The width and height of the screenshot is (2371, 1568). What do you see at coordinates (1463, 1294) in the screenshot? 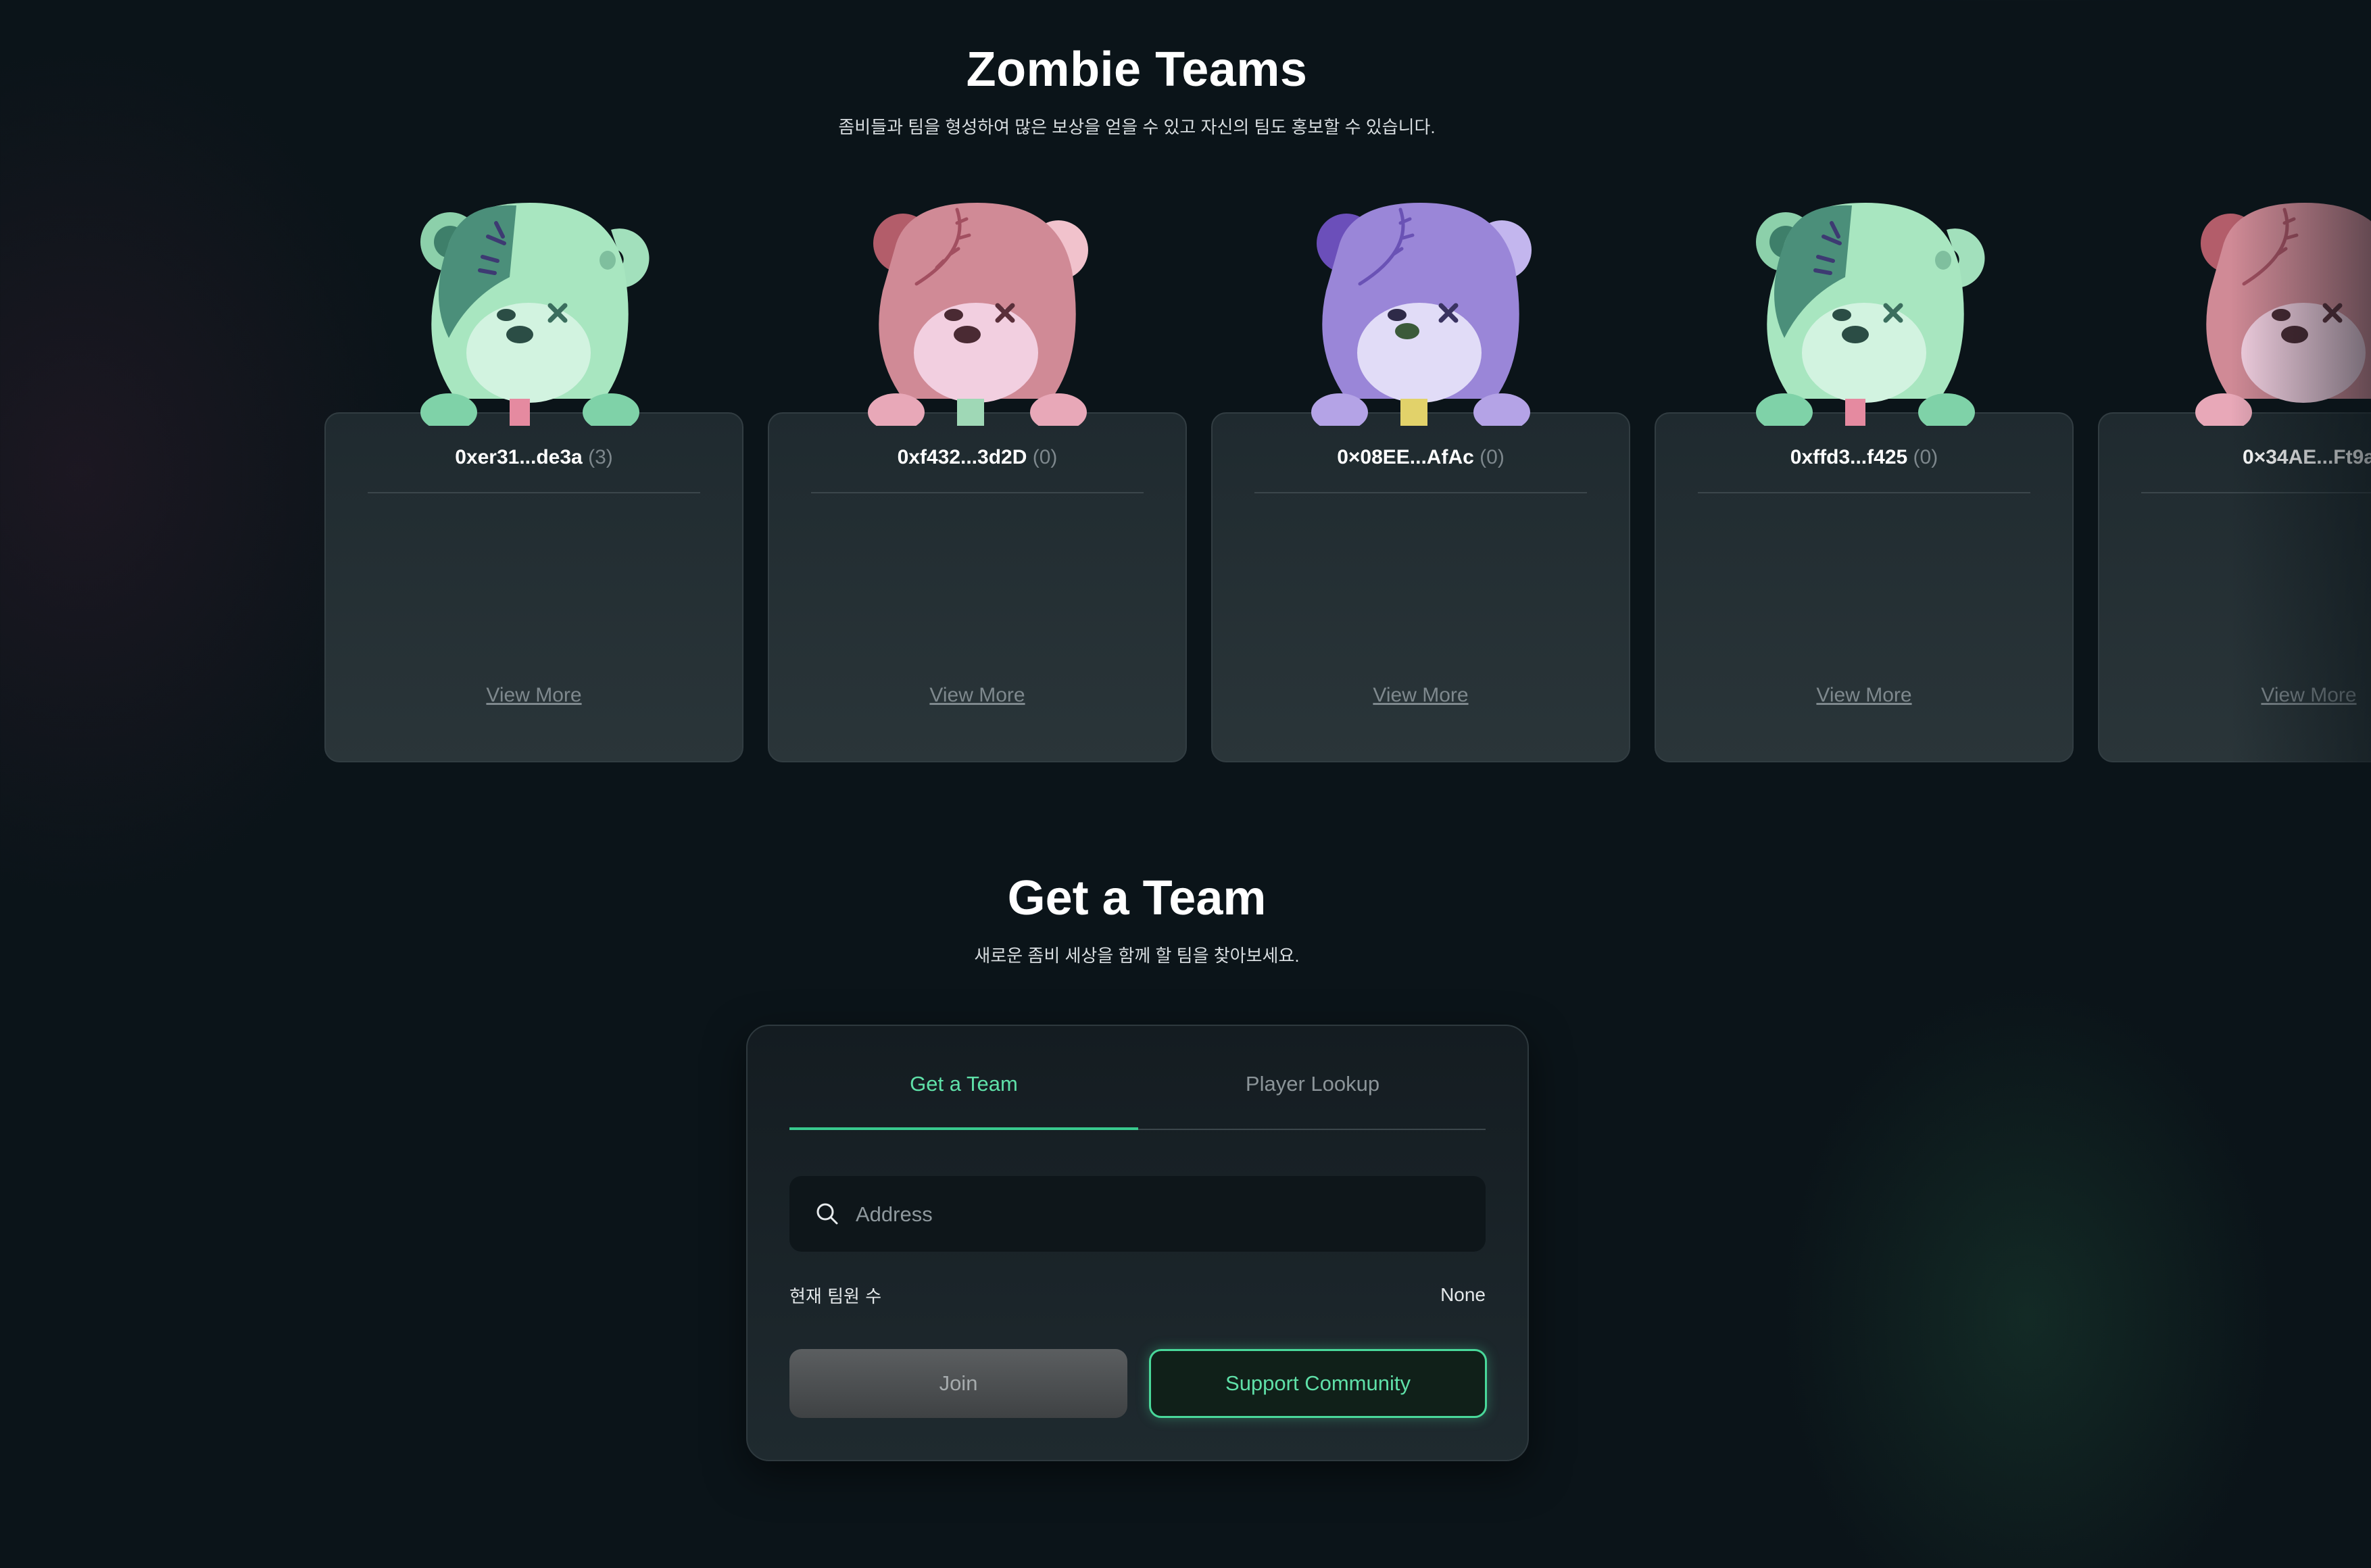
I see `member-count-value: None` at bounding box center [1463, 1294].